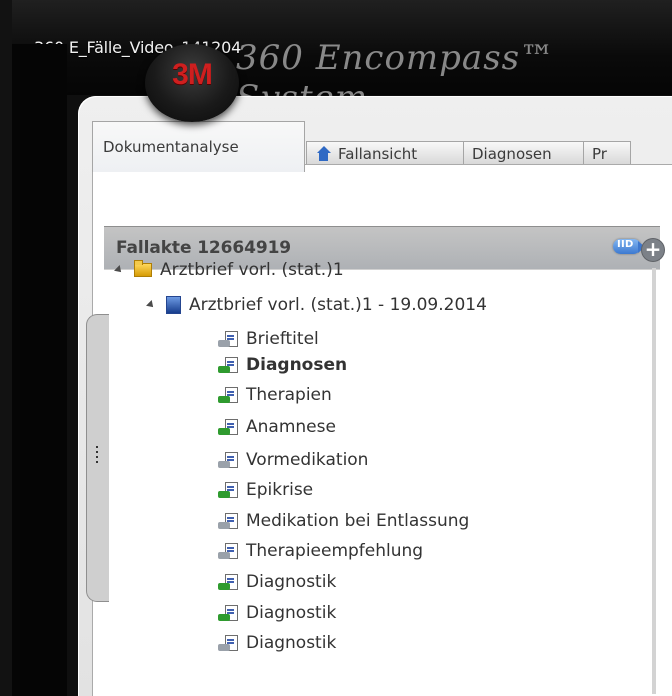 The height and width of the screenshot is (696, 672). I want to click on tree-child-label: Arztbrief vorl. (stat.)1 - 19.09.2014, so click(338, 305).